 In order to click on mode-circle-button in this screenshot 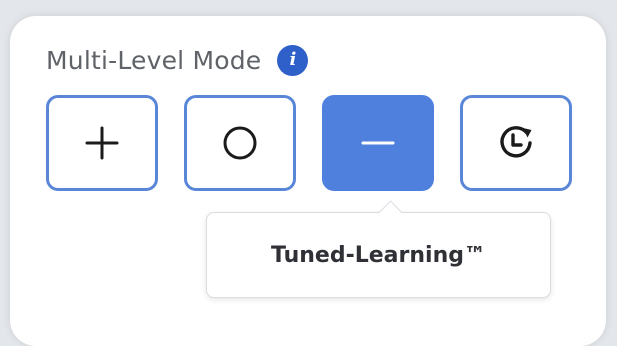, I will do `click(240, 143)`.